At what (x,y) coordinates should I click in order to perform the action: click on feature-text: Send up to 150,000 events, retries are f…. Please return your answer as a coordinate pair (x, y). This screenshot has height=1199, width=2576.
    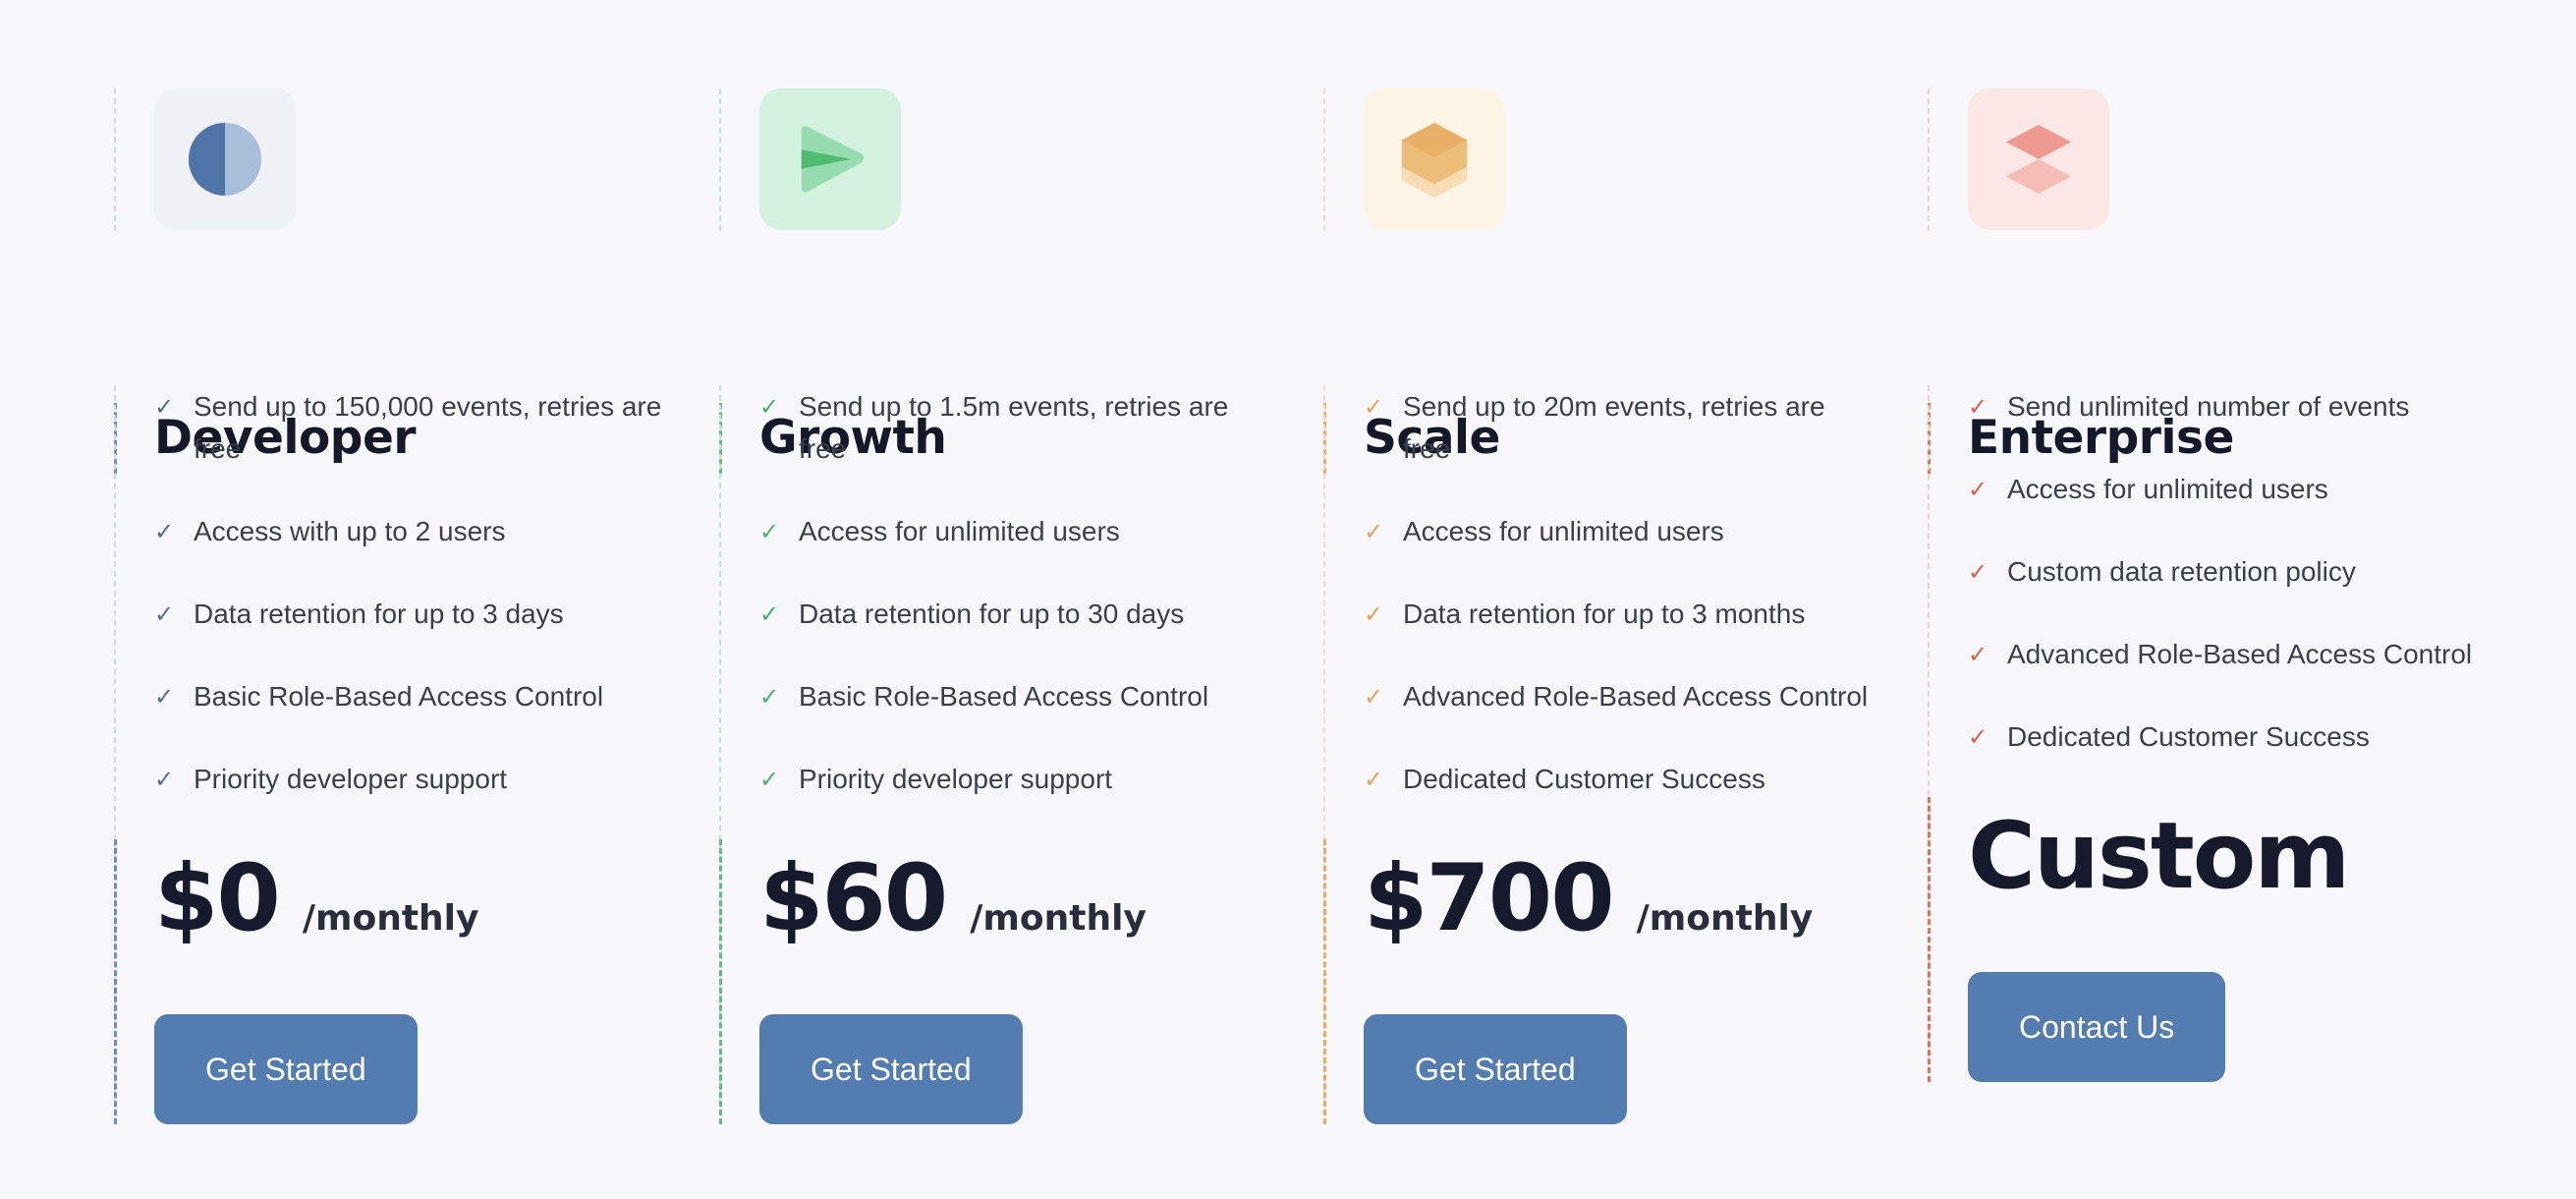
    Looking at the image, I should click on (428, 427).